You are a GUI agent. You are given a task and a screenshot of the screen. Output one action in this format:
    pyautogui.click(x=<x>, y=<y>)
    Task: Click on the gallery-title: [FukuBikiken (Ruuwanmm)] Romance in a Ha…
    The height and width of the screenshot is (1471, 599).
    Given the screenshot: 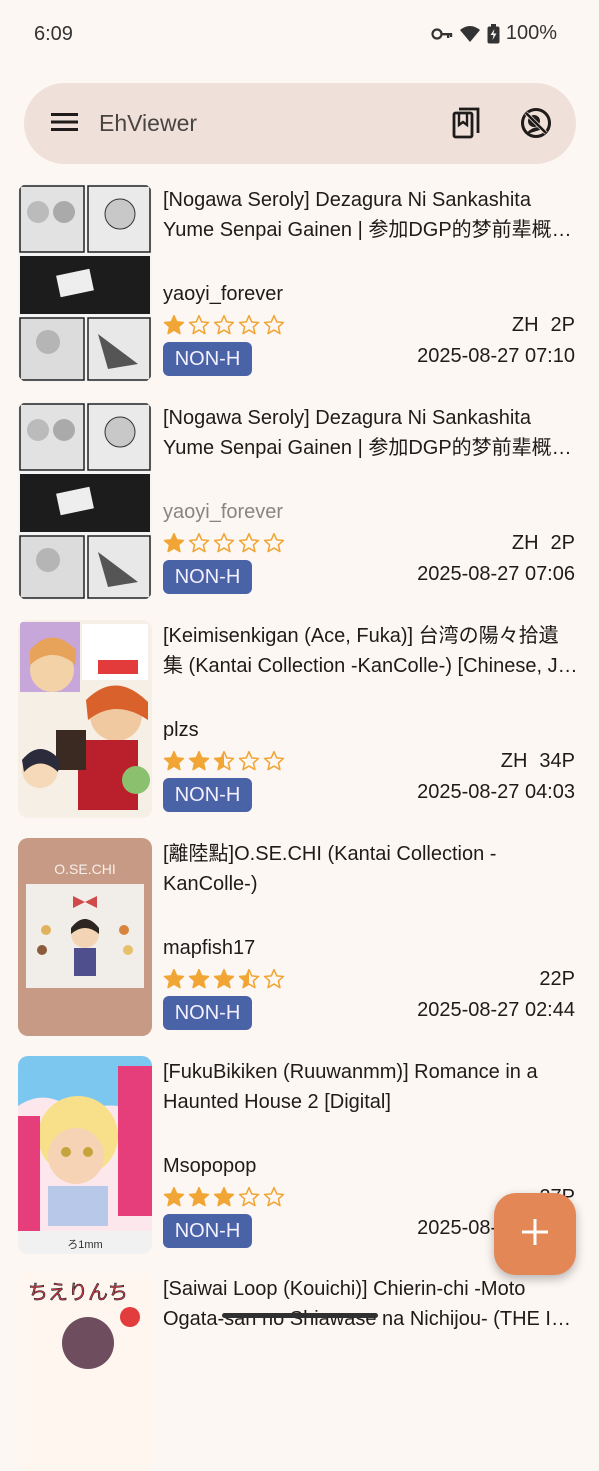 What is the action you would take?
    pyautogui.click(x=350, y=1087)
    